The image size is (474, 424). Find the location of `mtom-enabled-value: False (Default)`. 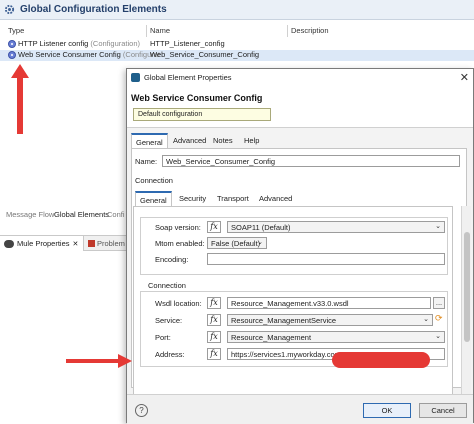

mtom-enabled-value: False (Default) is located at coordinates (236, 243).